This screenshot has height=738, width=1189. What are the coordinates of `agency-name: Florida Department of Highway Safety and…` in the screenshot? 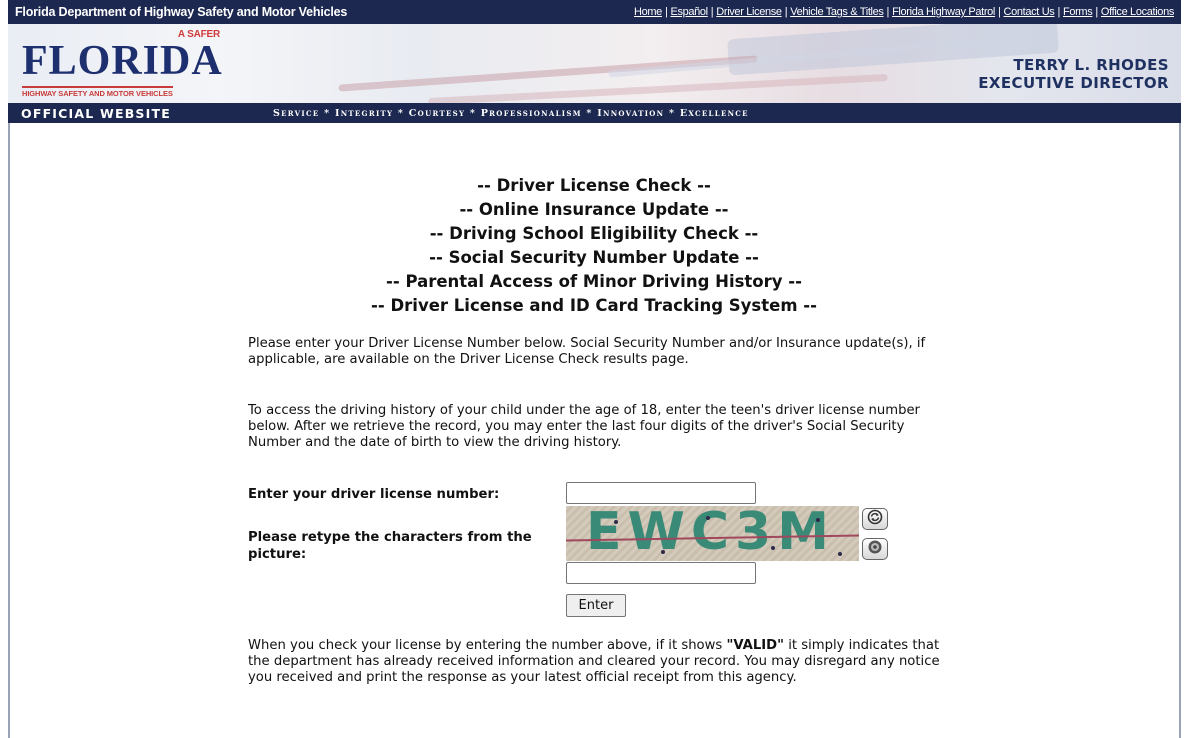 It's located at (181, 12).